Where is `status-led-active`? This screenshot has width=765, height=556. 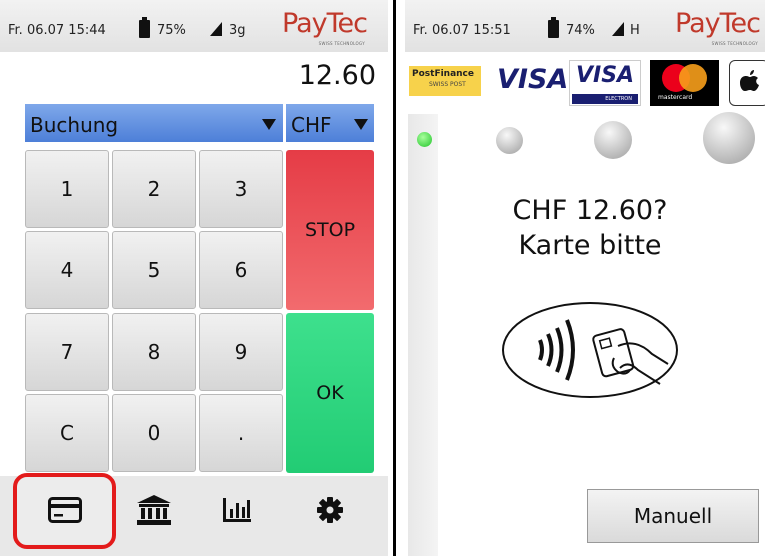 status-led-active is located at coordinates (424, 139).